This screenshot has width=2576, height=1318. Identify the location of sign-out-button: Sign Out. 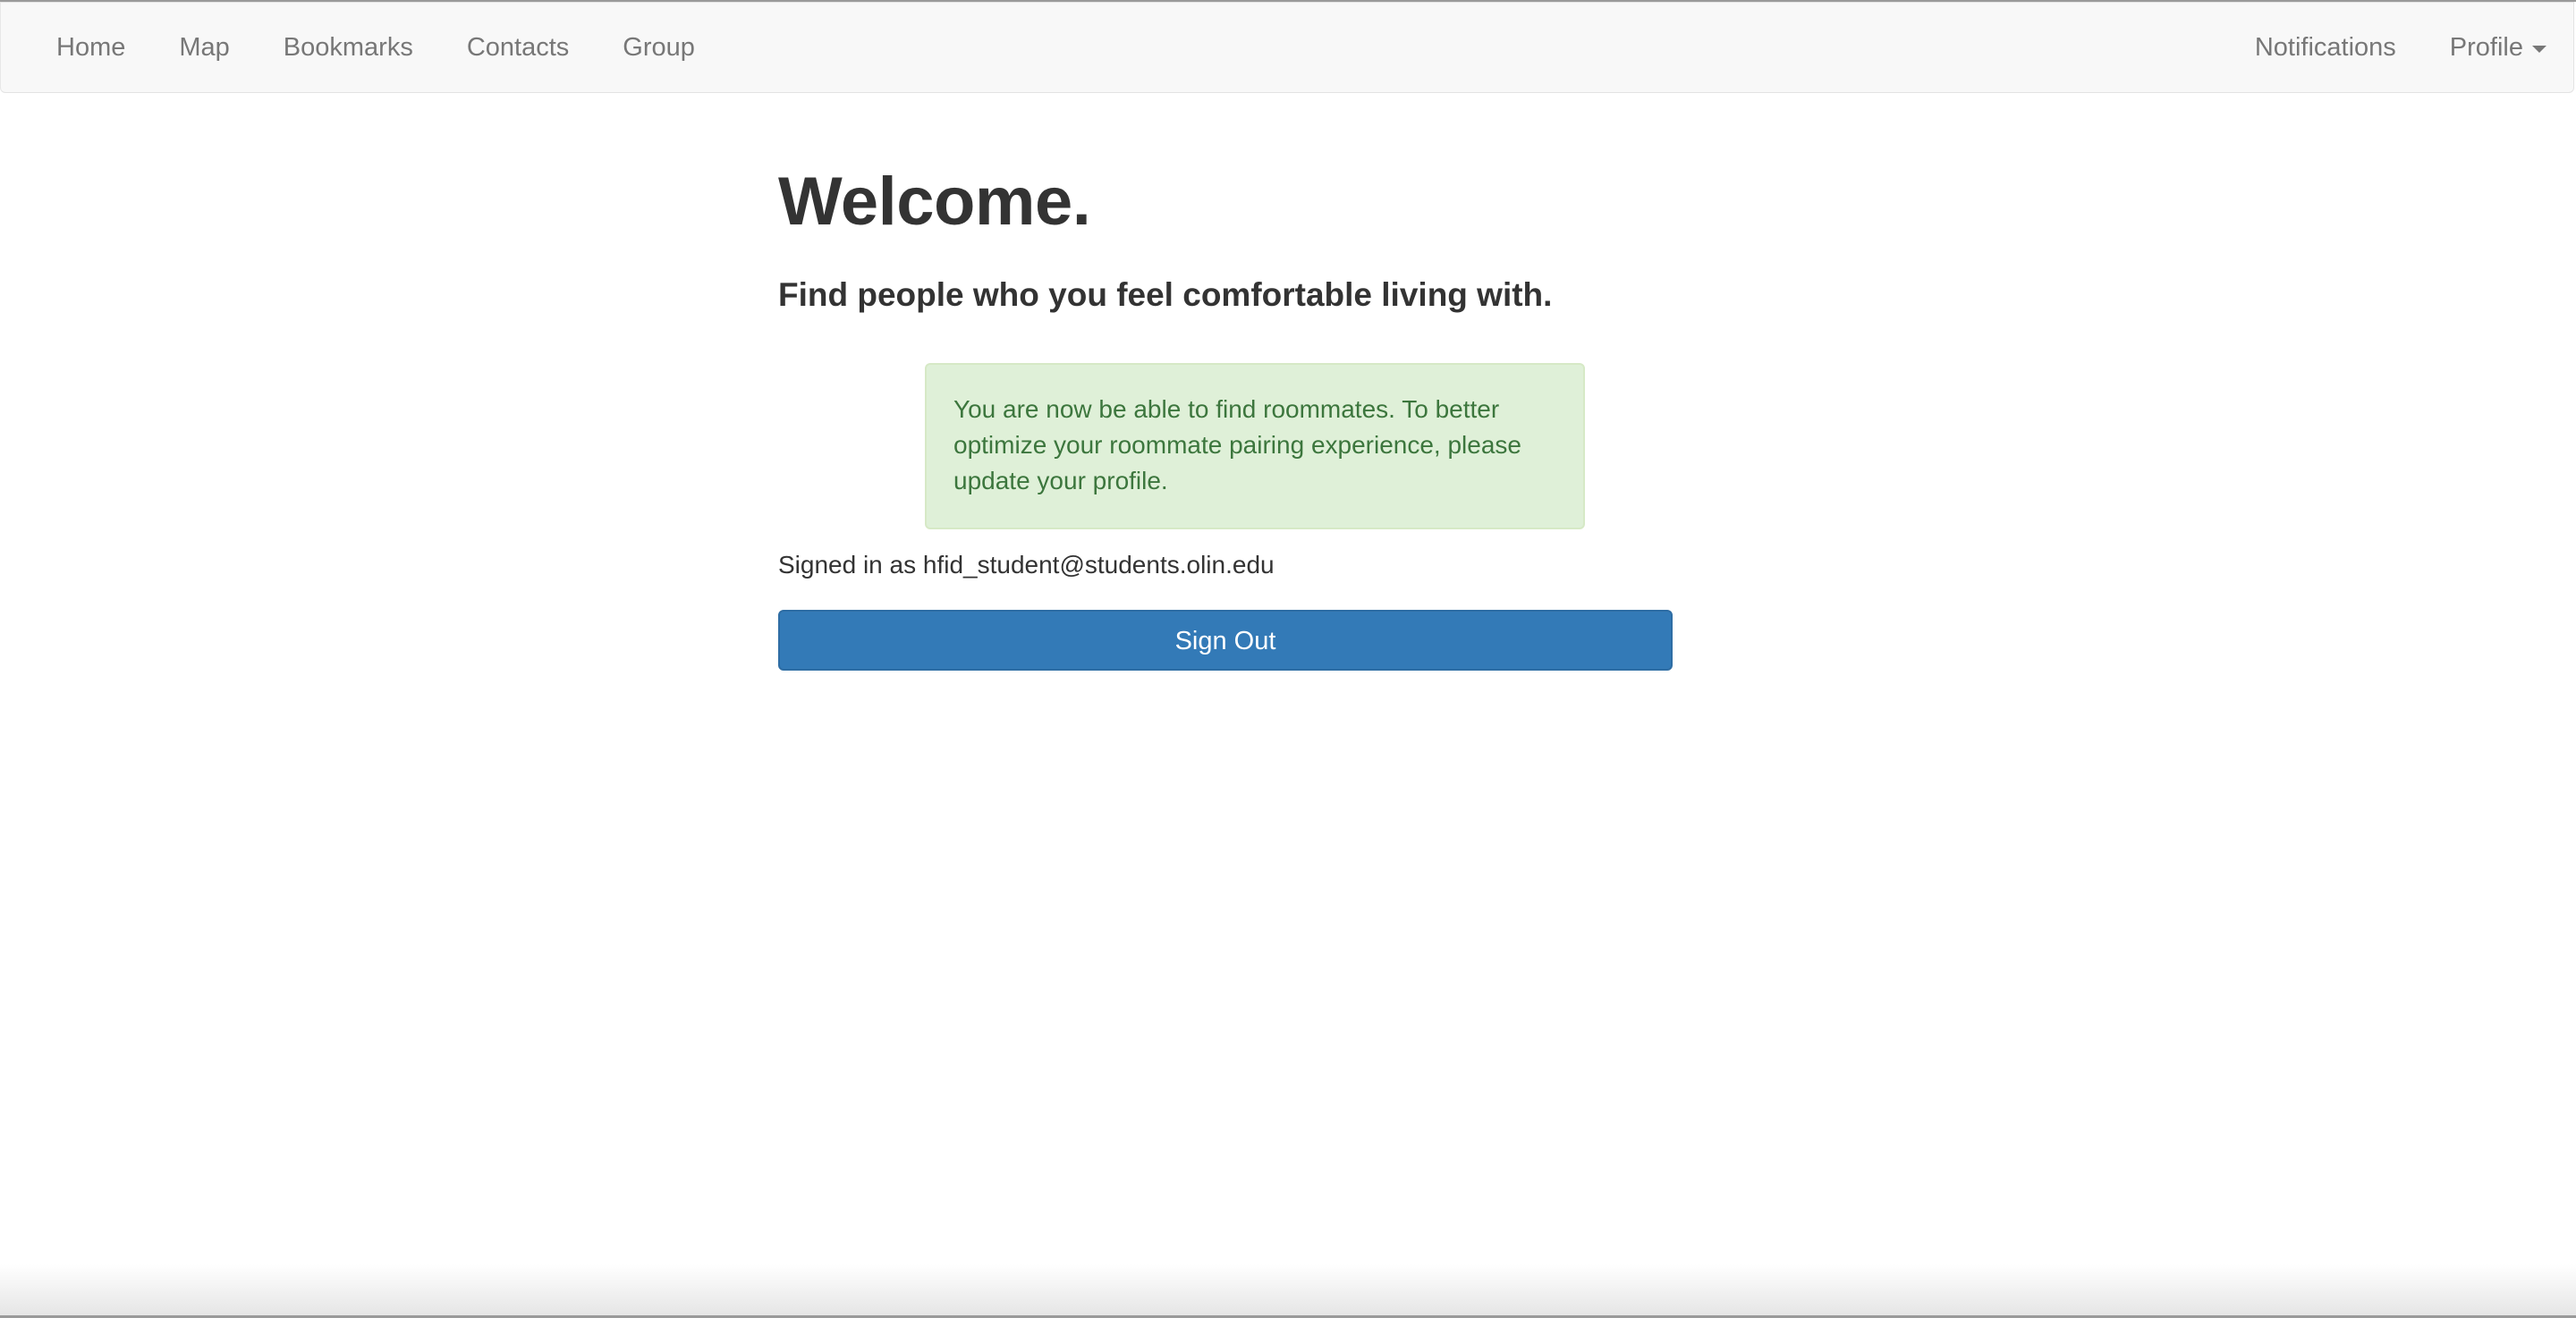
(1225, 640).